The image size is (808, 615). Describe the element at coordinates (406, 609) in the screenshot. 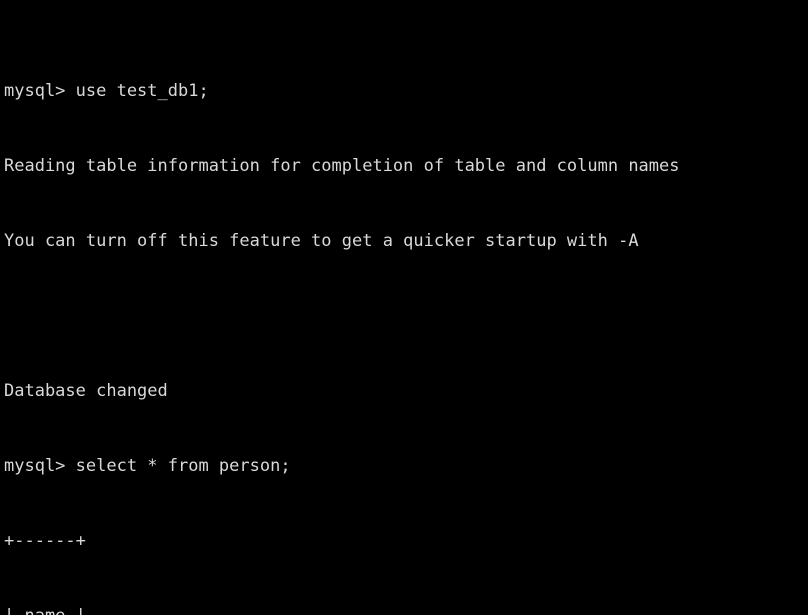

I see `terminal-line: | name |` at that location.